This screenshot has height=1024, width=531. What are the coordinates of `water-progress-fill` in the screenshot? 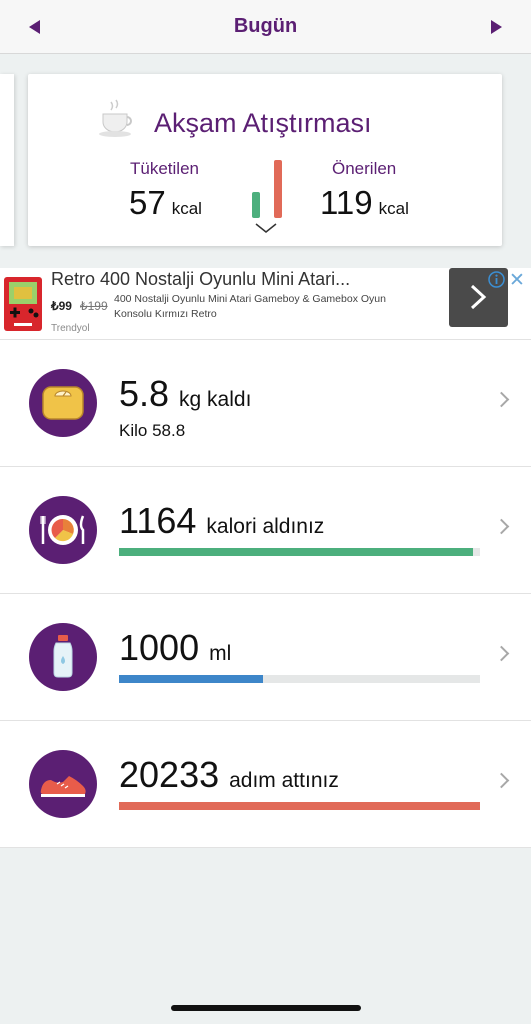 It's located at (191, 679).